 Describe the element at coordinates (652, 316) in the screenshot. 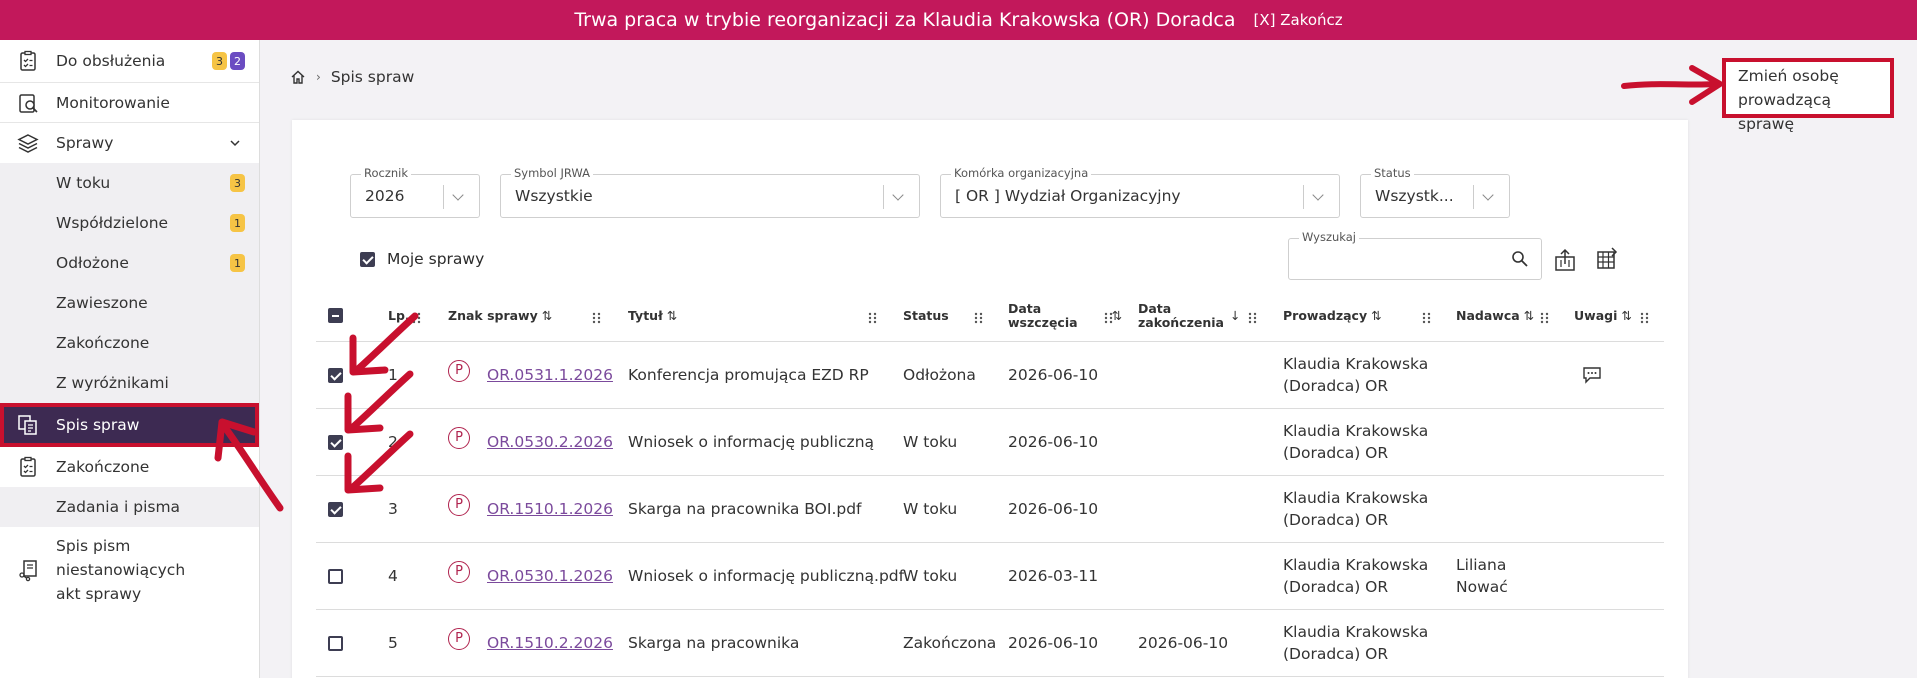

I see `column-tytul: Tytuł ⇅` at that location.